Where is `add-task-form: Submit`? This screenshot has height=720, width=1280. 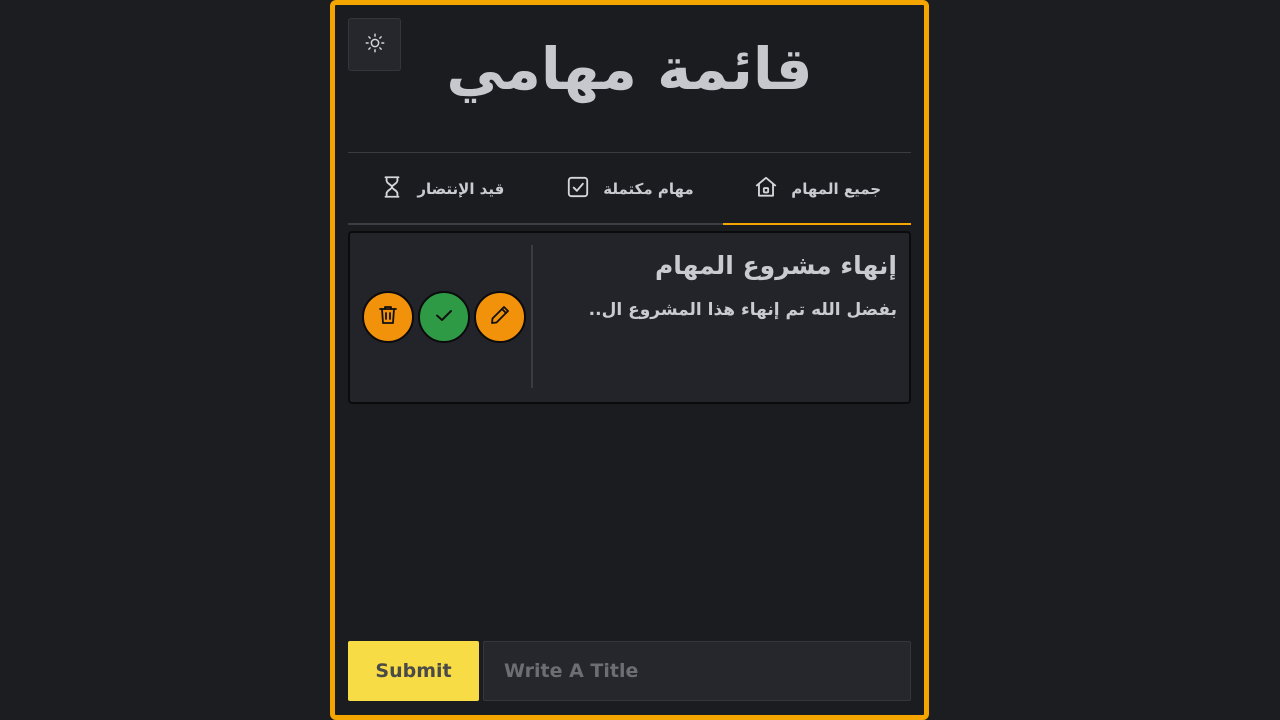
add-task-form: Submit is located at coordinates (629, 671).